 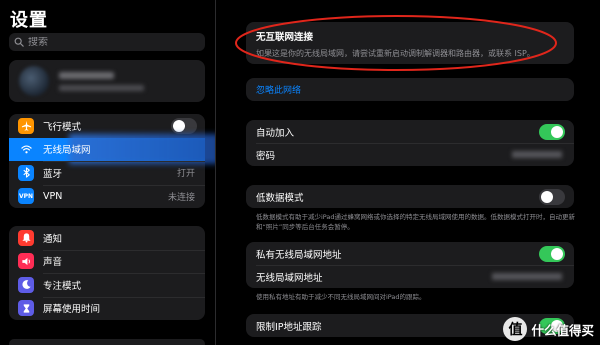 What do you see at coordinates (26, 261) in the screenshot?
I see `speaker-icon` at bounding box center [26, 261].